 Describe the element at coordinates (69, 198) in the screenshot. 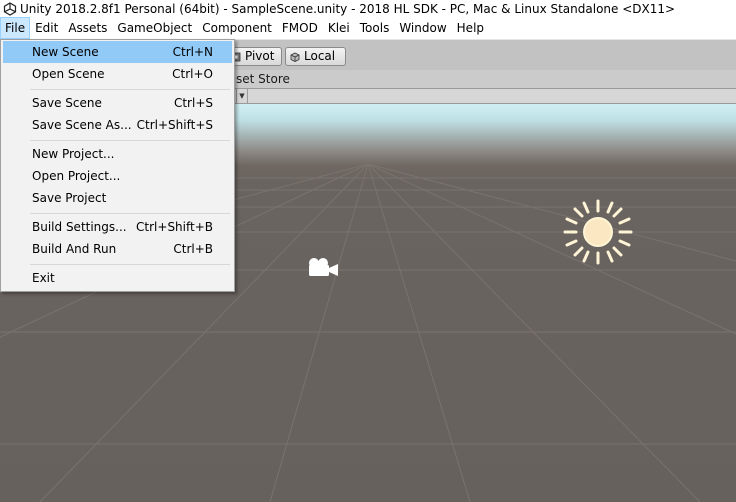

I see `menu-item-label: Save Project` at that location.